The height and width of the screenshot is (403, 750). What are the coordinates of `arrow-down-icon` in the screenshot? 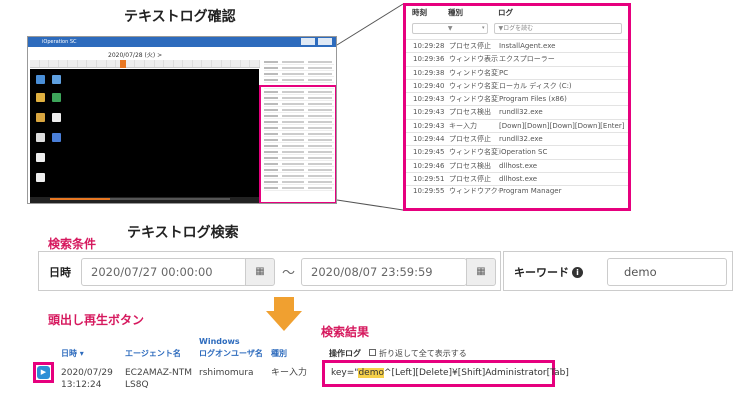 It's located at (284, 314).